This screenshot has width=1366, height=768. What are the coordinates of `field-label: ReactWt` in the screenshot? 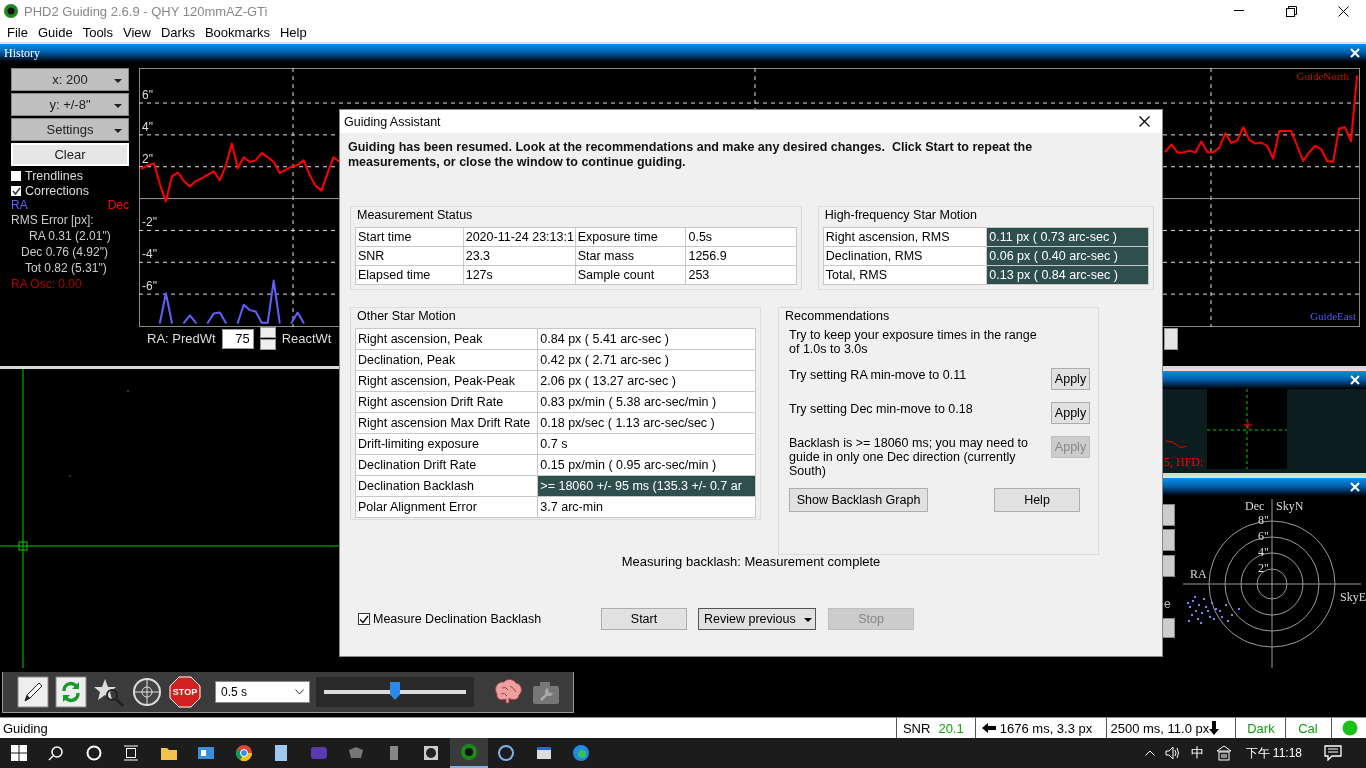 It's located at (306, 338).